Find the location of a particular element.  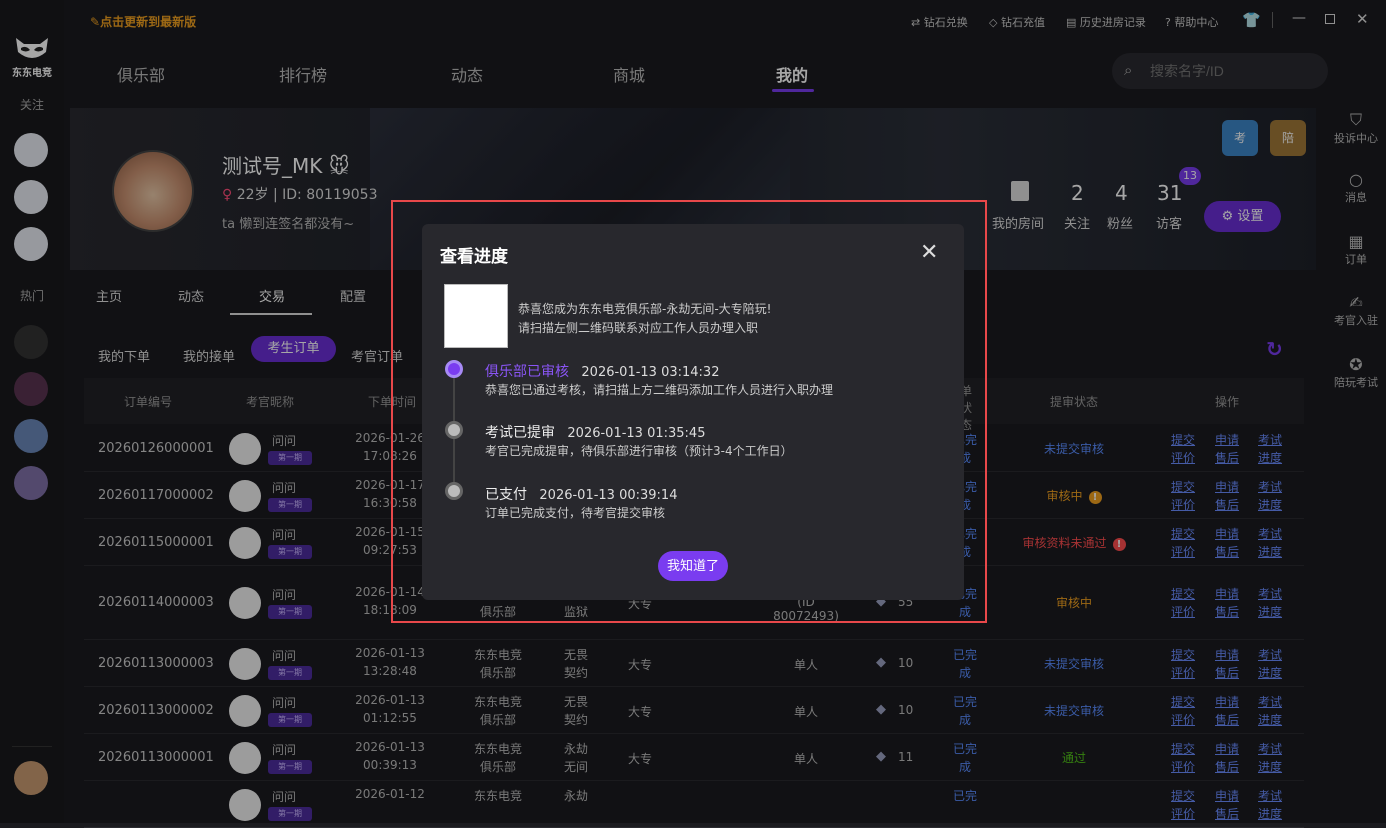

modal-message-line2: 请扫描左侧二维码联系对应工作人员办理入职 is located at coordinates (638, 328).